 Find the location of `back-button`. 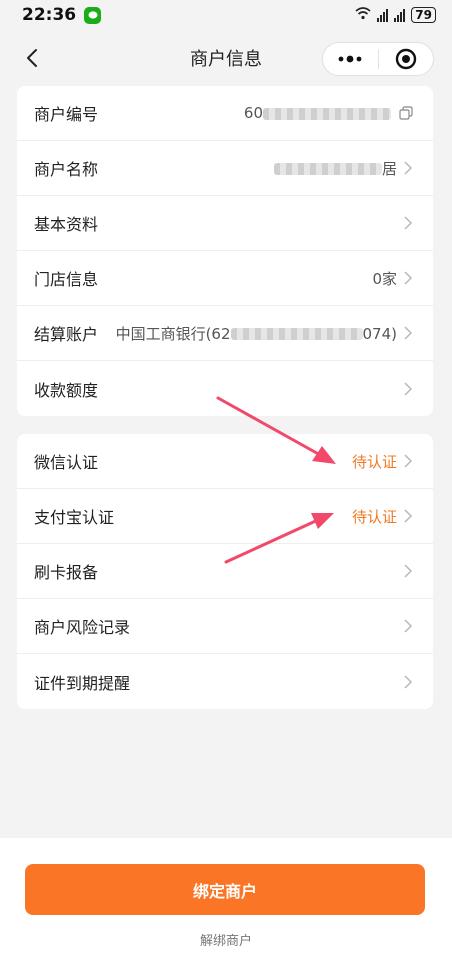

back-button is located at coordinates (33, 58).